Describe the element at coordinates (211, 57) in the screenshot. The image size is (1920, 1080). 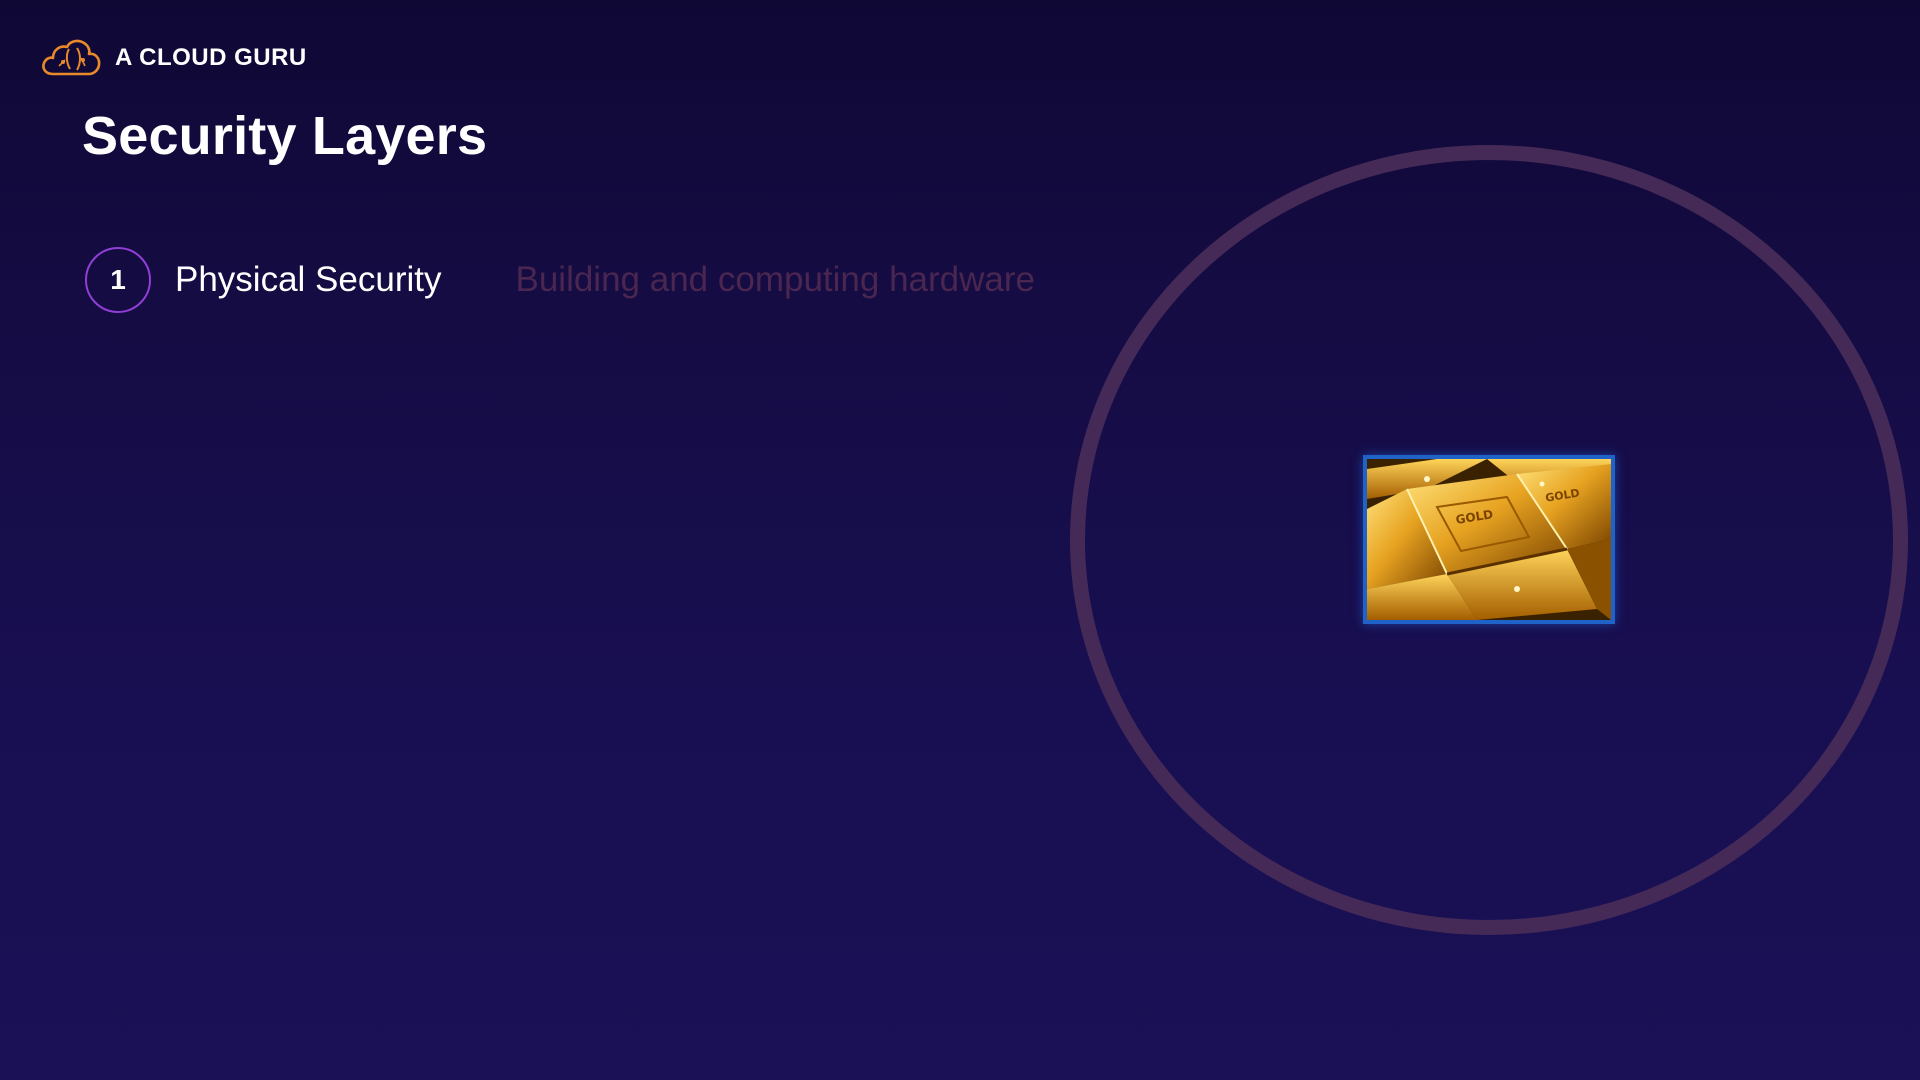
I see `brand-name: A CLOUD GURU` at that location.